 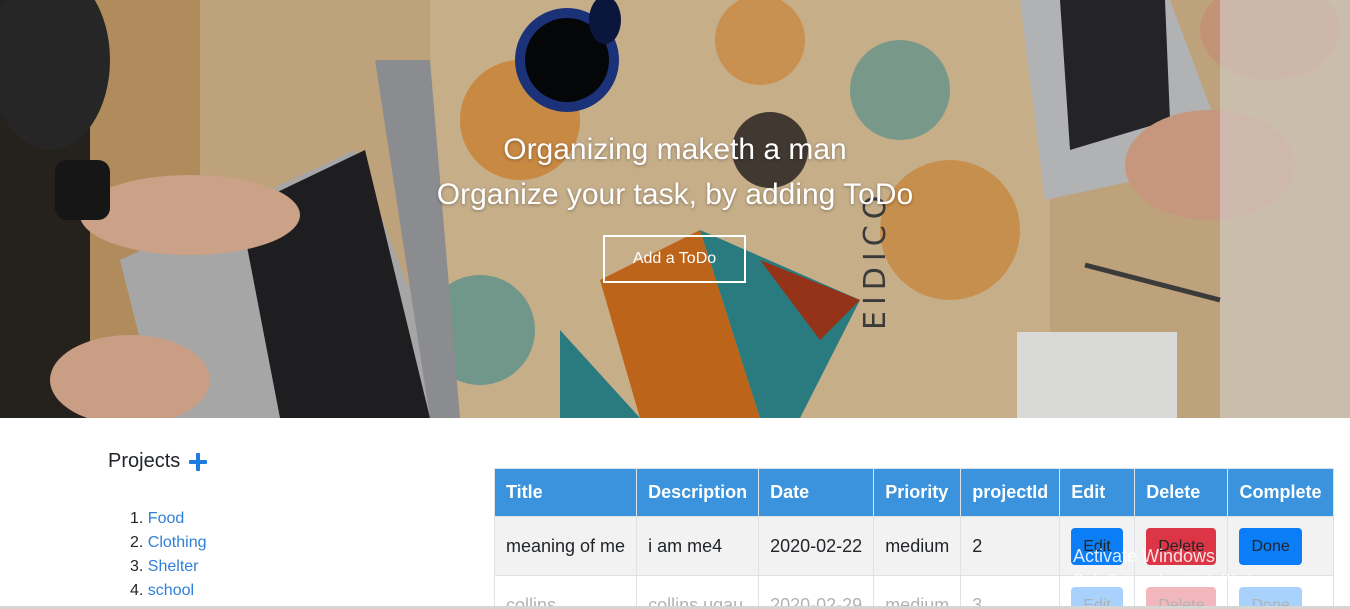 What do you see at coordinates (1097, 492) in the screenshot?
I see `column-header-edit: Edit` at bounding box center [1097, 492].